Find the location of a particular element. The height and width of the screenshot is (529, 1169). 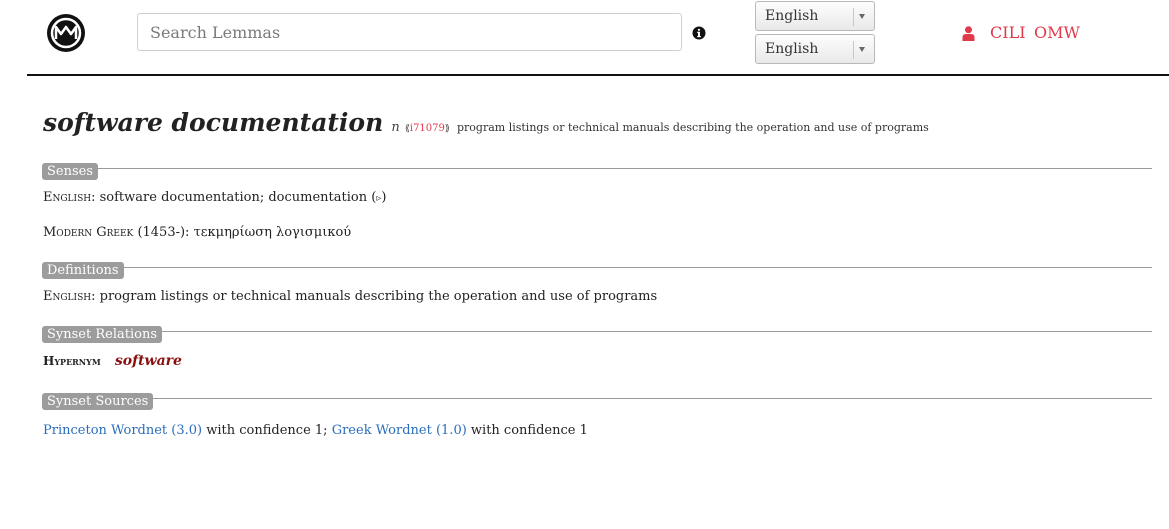

part-of-speech: n is located at coordinates (395, 127).